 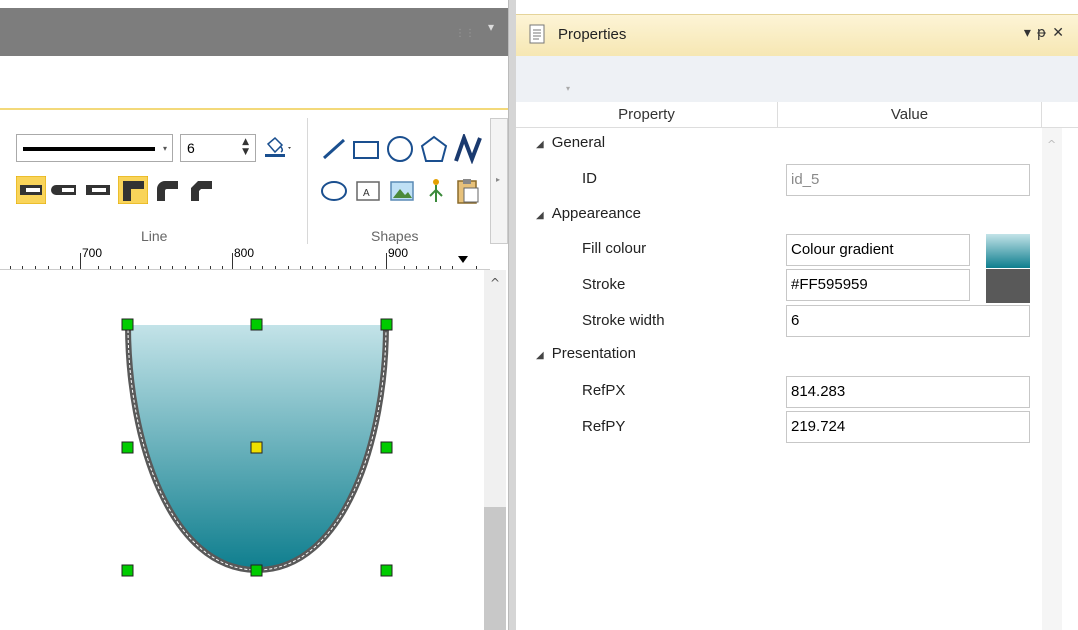 What do you see at coordinates (366, 149) in the screenshot?
I see `rectangle-tool-icon` at bounding box center [366, 149].